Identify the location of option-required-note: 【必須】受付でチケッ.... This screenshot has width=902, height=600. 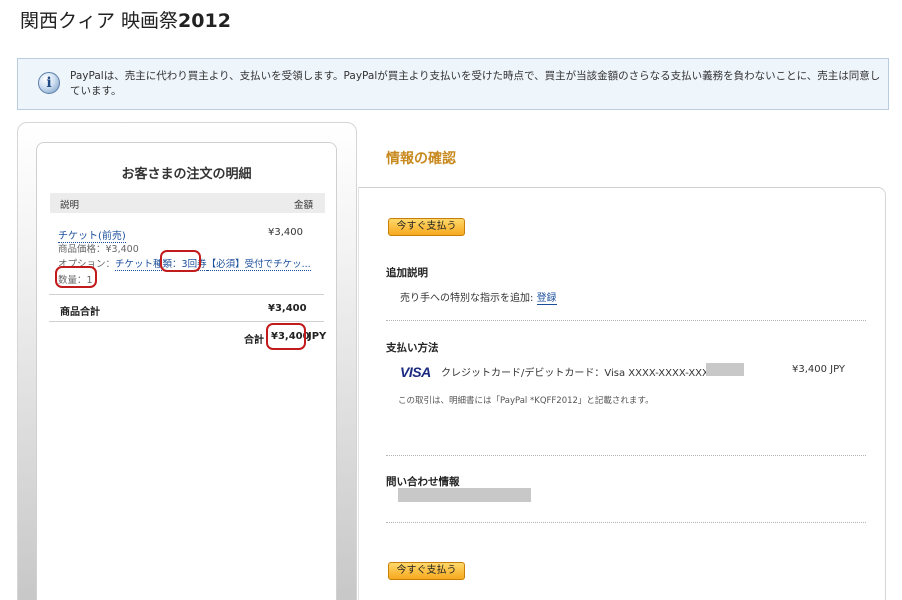
(258, 265).